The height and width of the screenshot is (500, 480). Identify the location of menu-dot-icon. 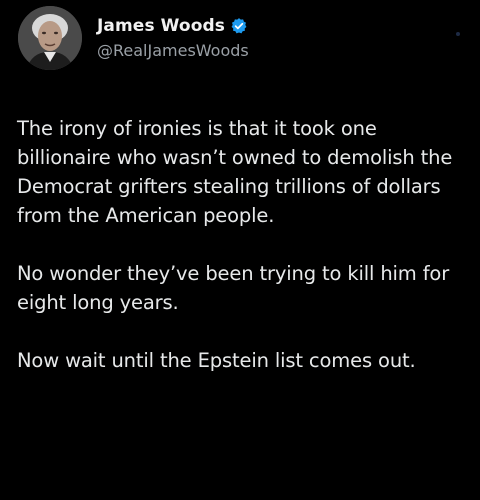
(458, 34).